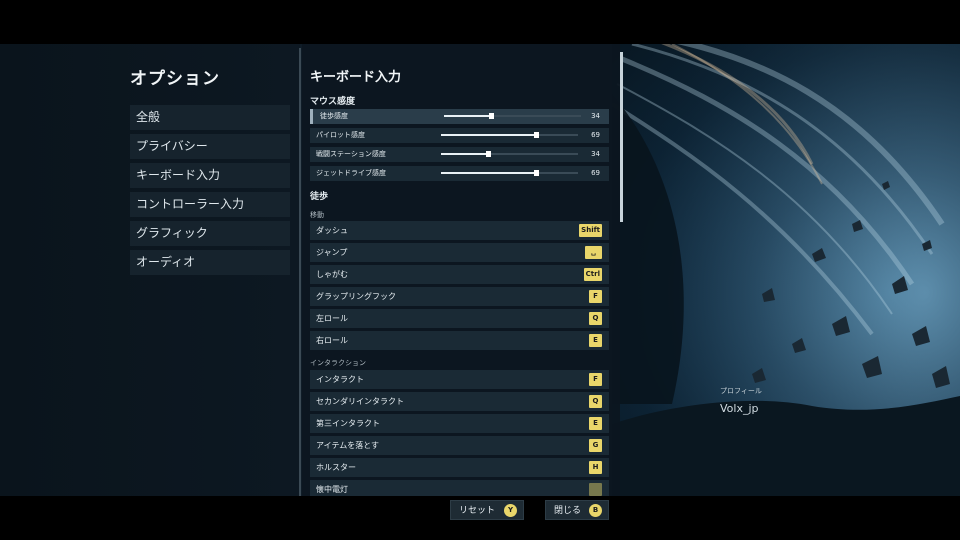  I want to click on keybind-label: しゃがむ, so click(332, 274).